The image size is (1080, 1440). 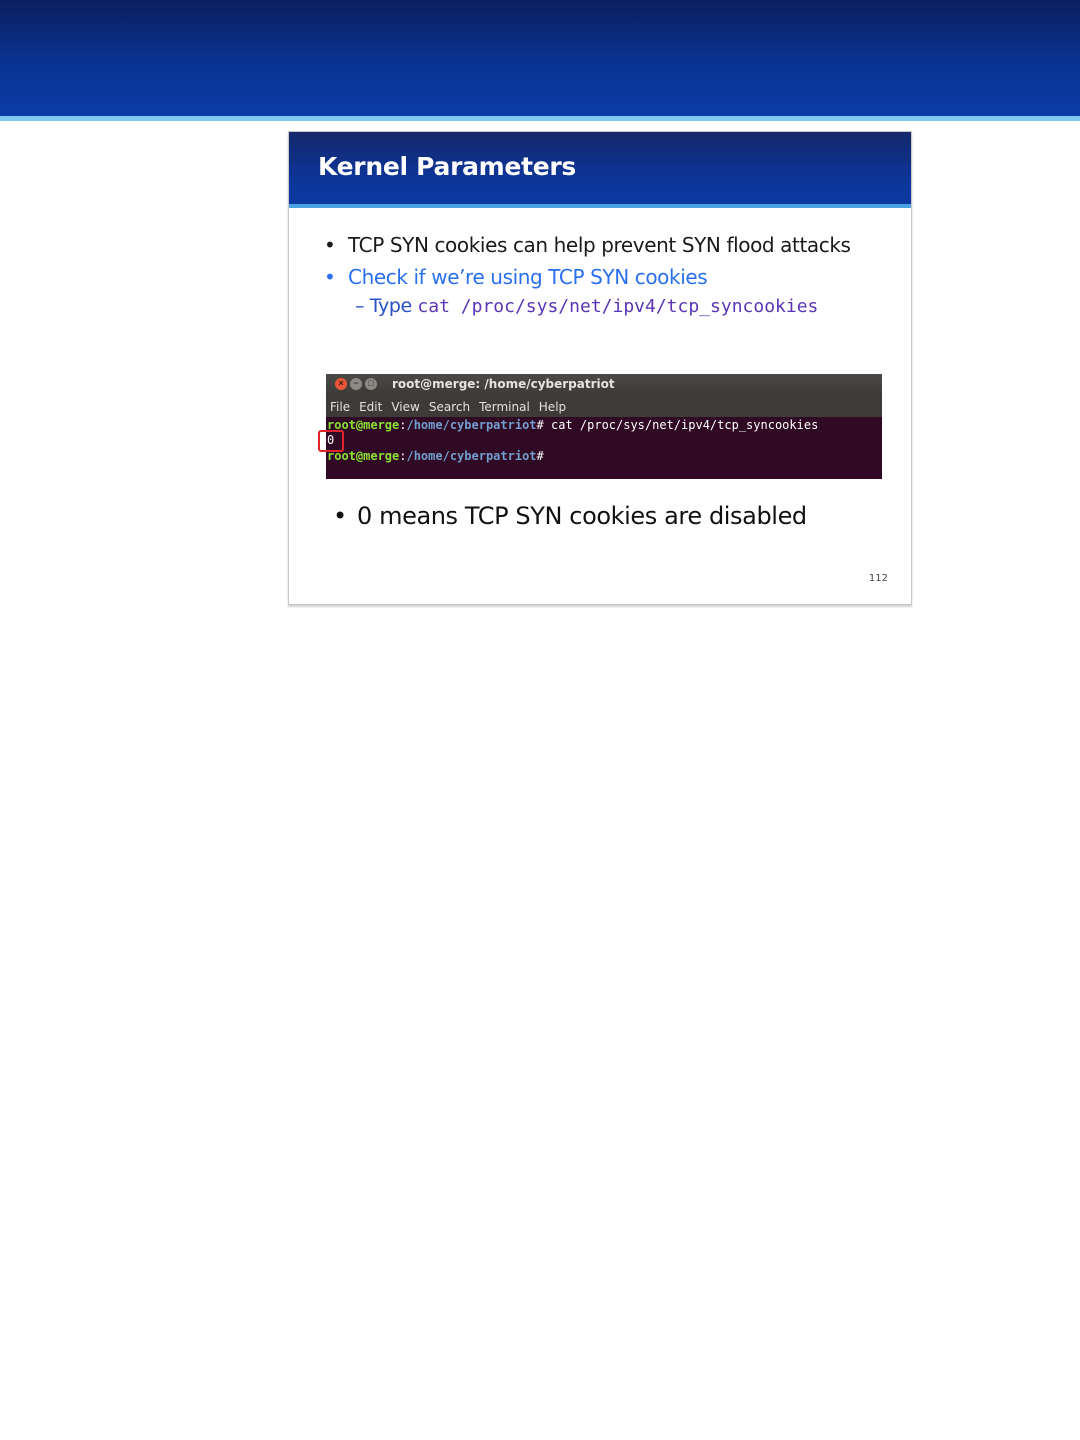 What do you see at coordinates (552, 407) in the screenshot?
I see `menu-help: Help` at bounding box center [552, 407].